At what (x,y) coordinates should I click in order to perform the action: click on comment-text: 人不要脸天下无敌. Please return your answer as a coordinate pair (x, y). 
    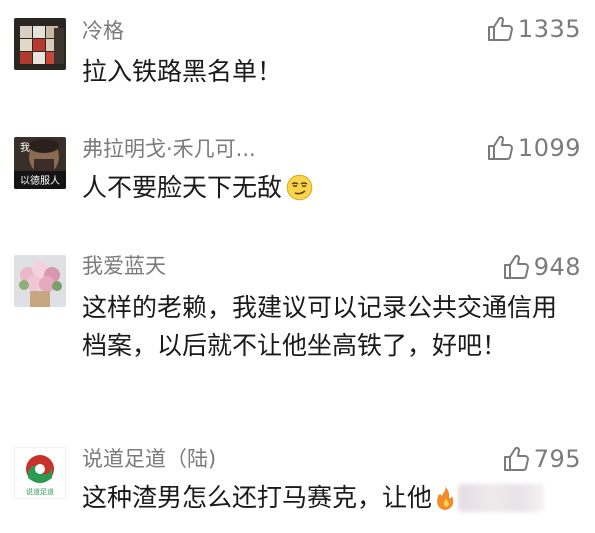
    Looking at the image, I should click on (182, 187).